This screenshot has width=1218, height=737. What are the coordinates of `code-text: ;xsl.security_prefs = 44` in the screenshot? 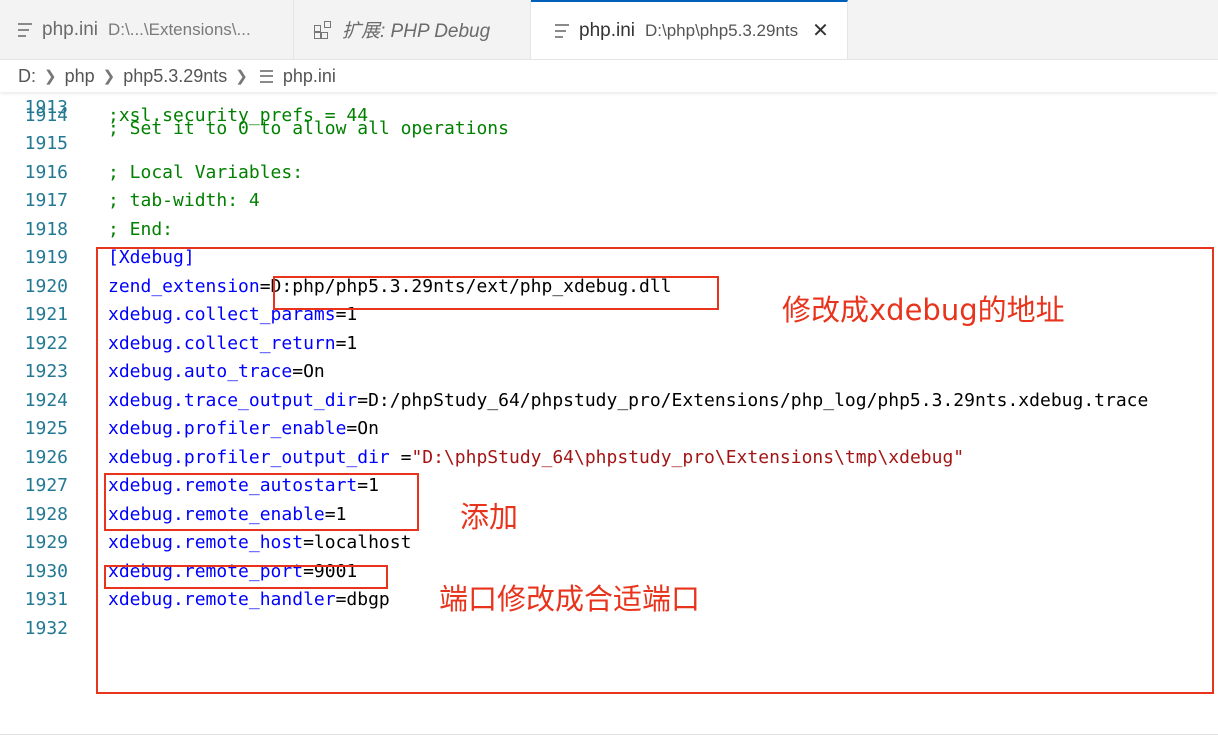 It's located at (238, 115).